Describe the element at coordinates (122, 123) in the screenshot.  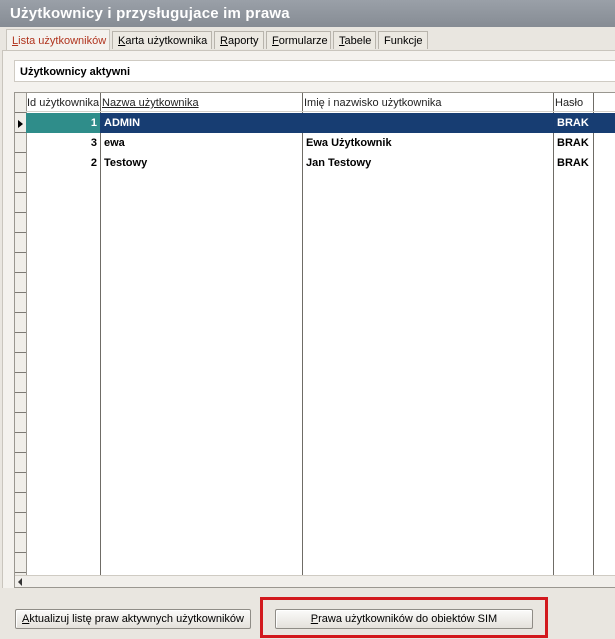
I see `cell-name: ADMIN` at that location.